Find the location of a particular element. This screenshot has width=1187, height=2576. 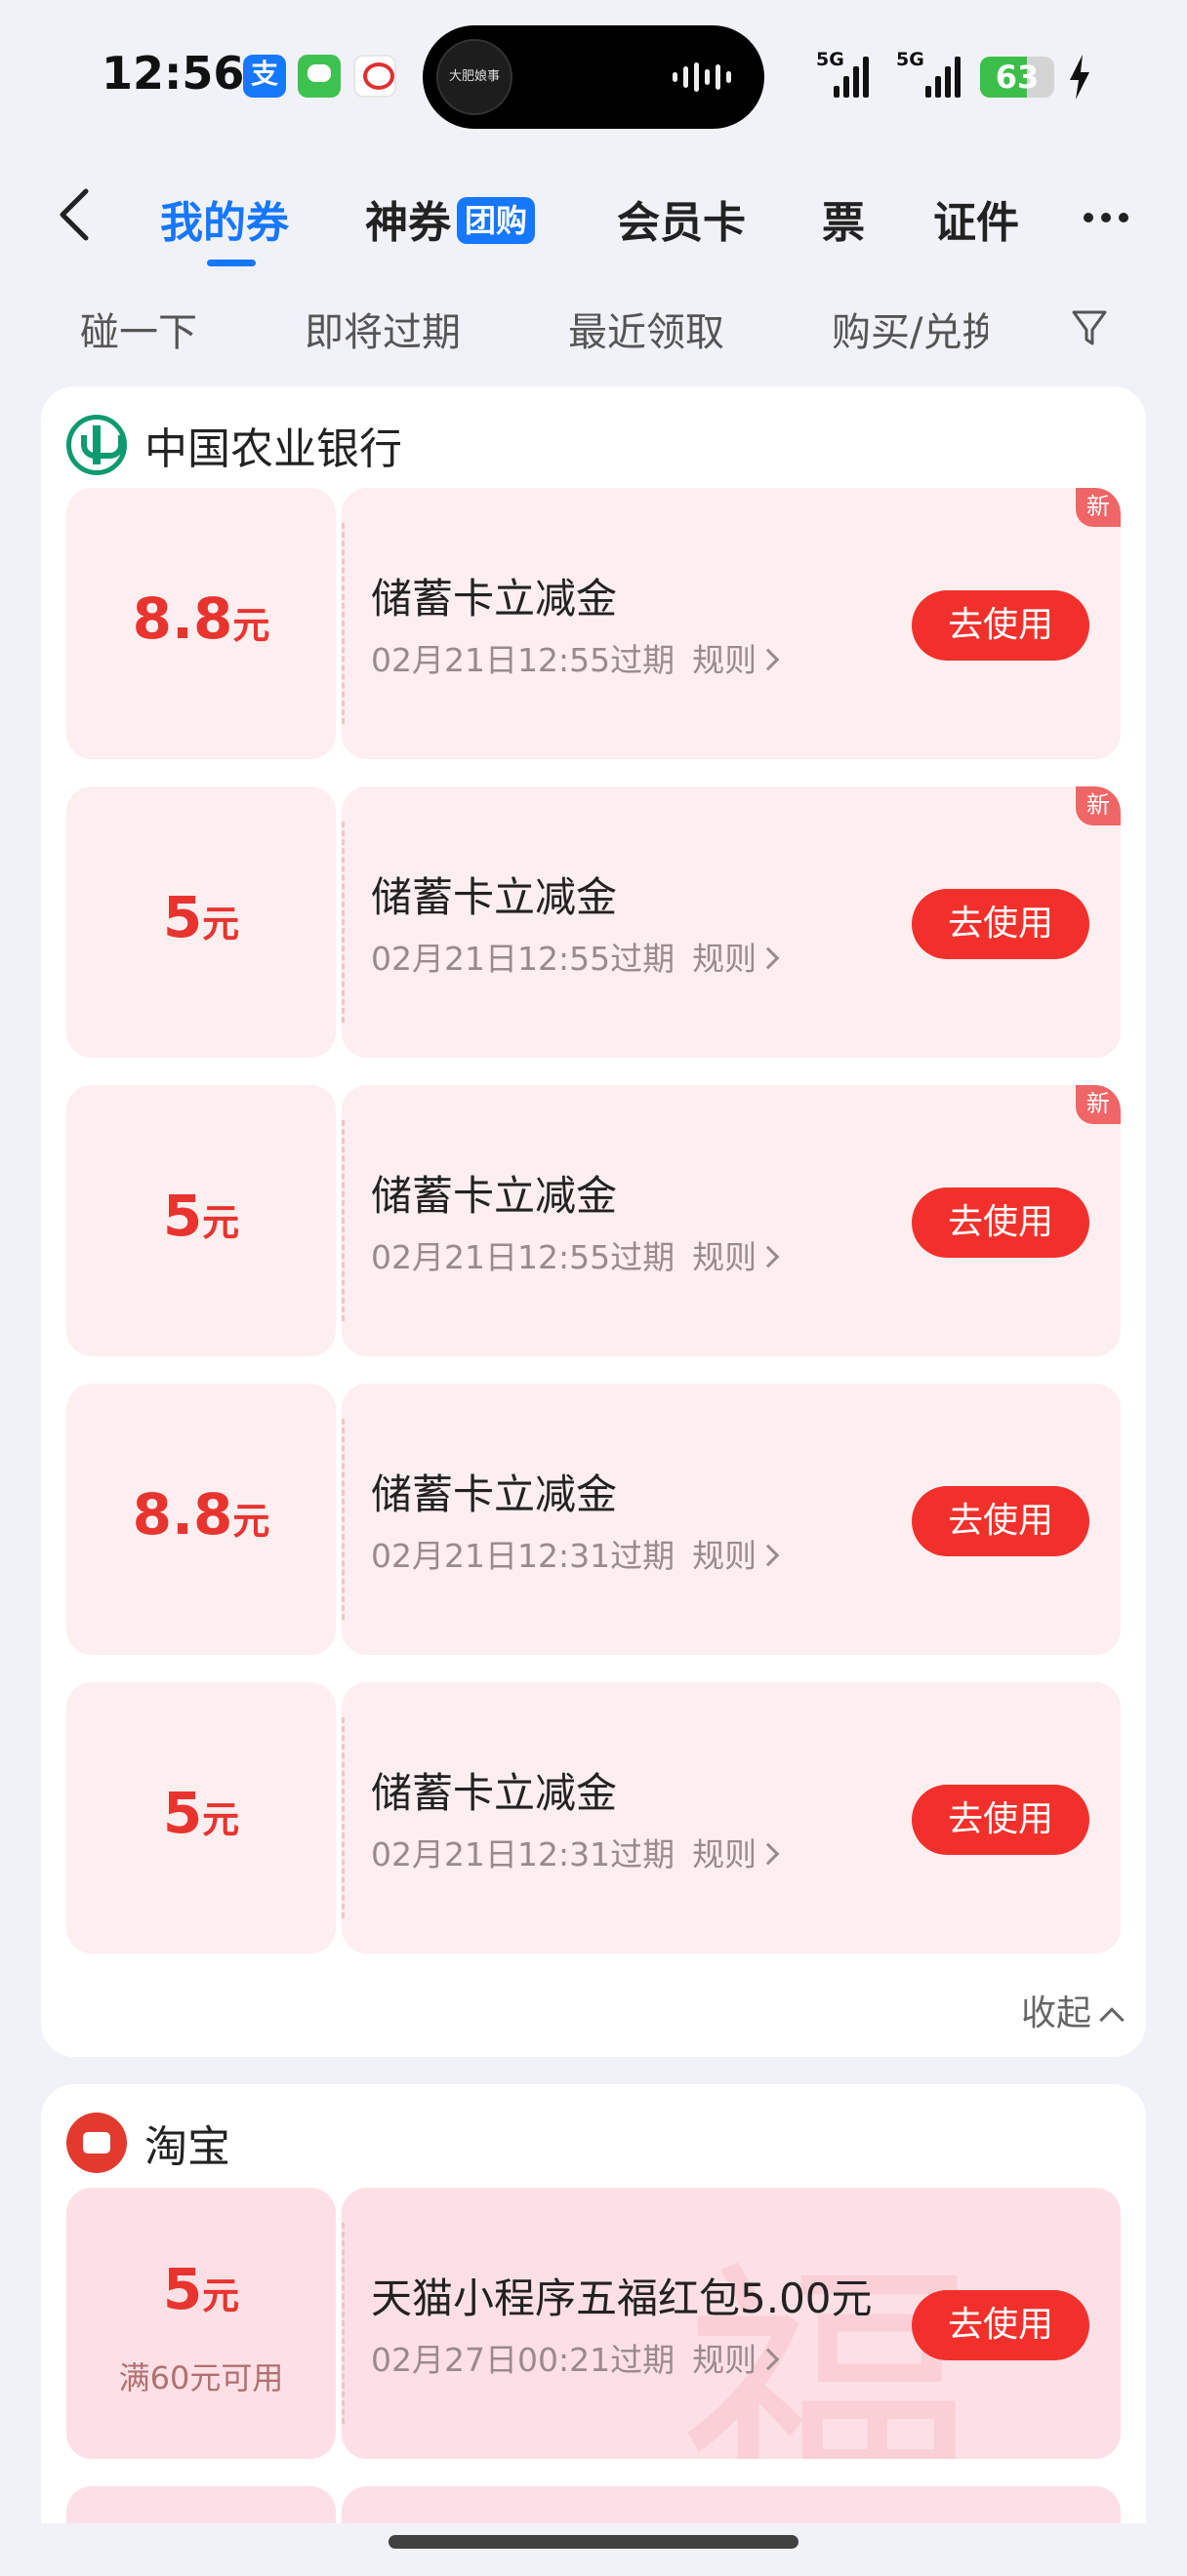

tab-super-coupons: 神券 团购 is located at coordinates (450, 218).